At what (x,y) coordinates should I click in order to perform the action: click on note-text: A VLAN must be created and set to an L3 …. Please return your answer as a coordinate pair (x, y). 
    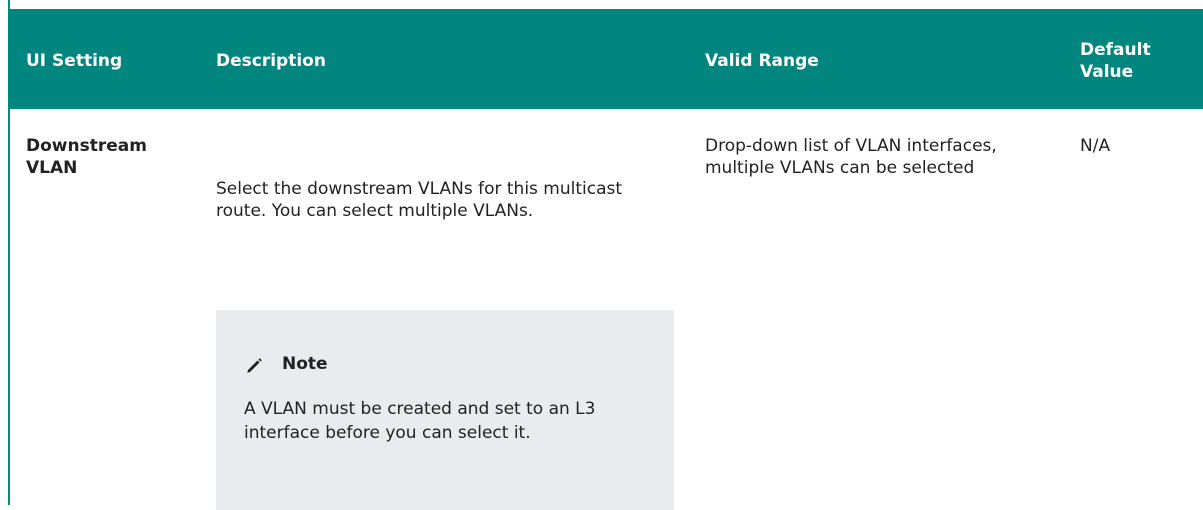
    Looking at the image, I should click on (420, 421).